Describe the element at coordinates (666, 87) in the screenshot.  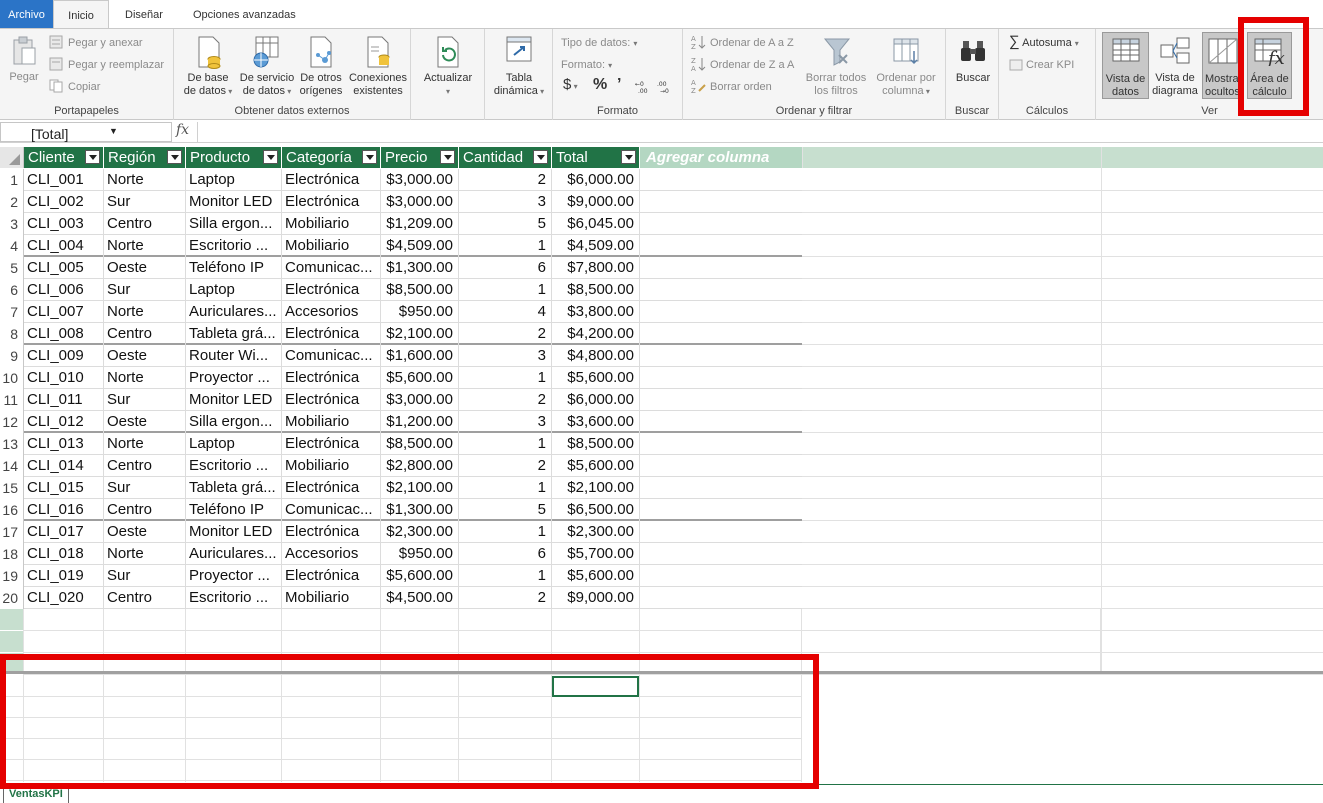
I see `decrease-decimal-icon: .00→0` at that location.